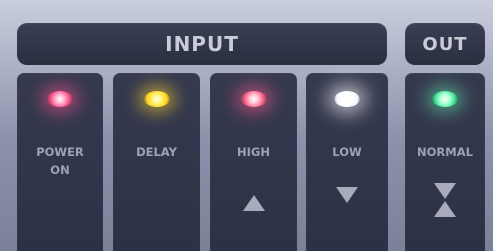 The height and width of the screenshot is (251, 493). What do you see at coordinates (156, 152) in the screenshot?
I see `delay-label: DELAY` at bounding box center [156, 152].